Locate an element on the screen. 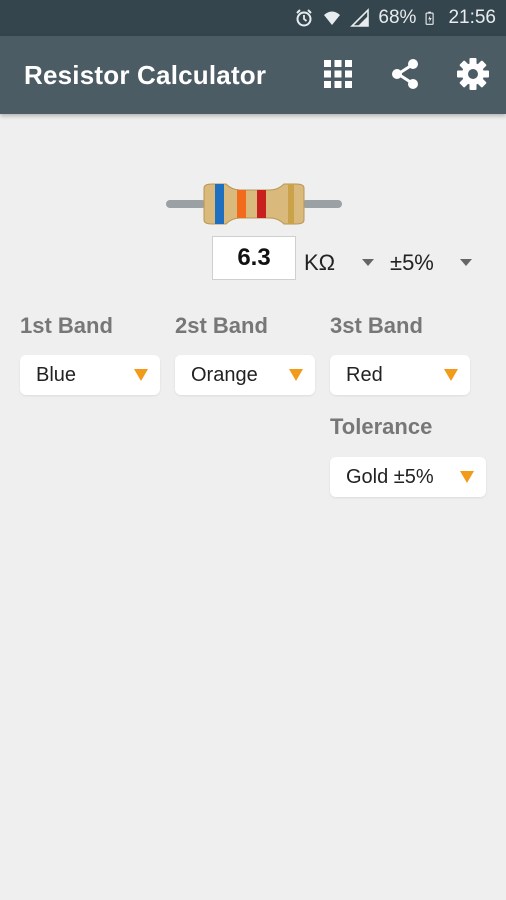  share-icon is located at coordinates (405, 74).